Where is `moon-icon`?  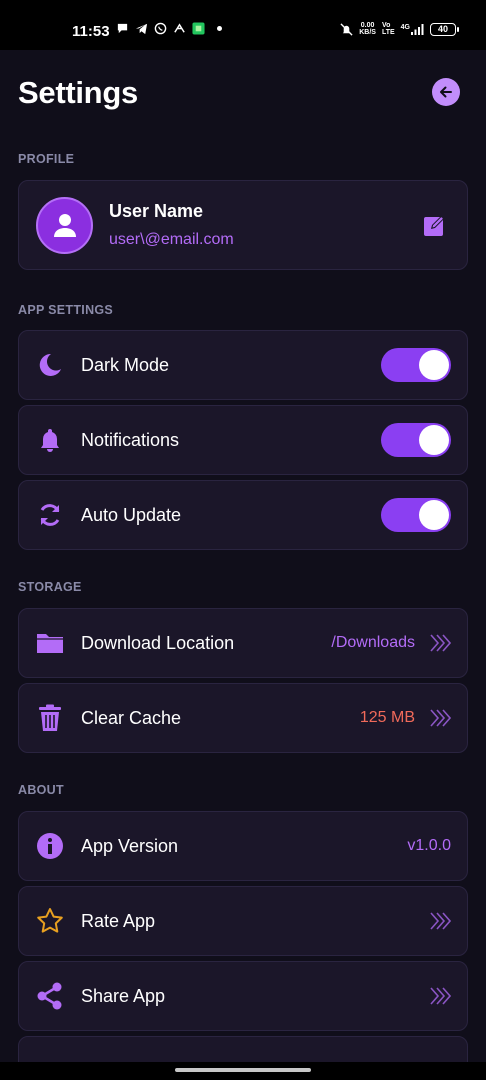 moon-icon is located at coordinates (50, 365).